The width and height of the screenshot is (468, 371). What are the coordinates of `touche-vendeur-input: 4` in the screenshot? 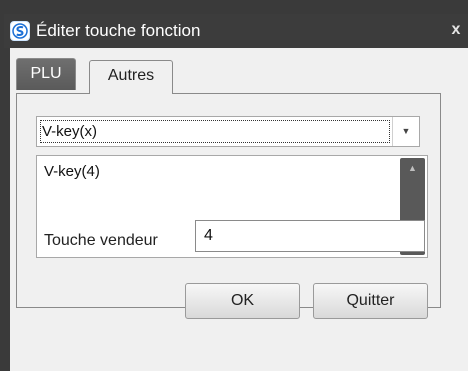 It's located at (310, 236).